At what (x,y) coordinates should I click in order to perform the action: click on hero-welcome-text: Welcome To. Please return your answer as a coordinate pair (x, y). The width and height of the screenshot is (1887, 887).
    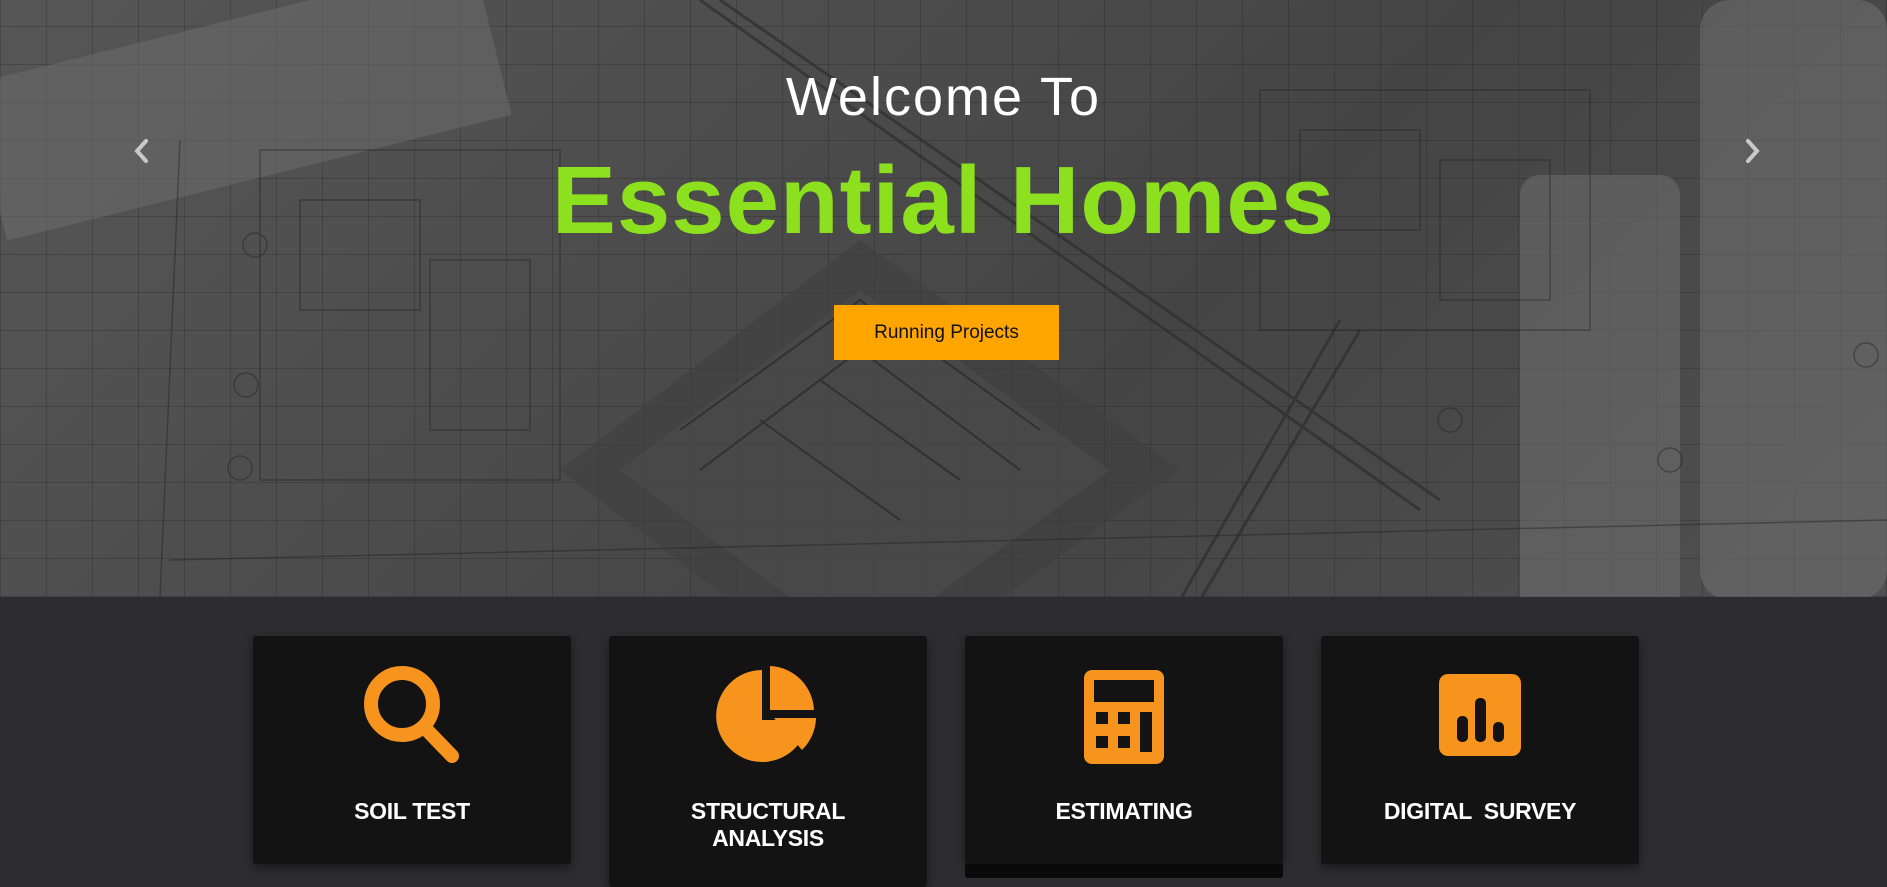
    Looking at the image, I should click on (943, 97).